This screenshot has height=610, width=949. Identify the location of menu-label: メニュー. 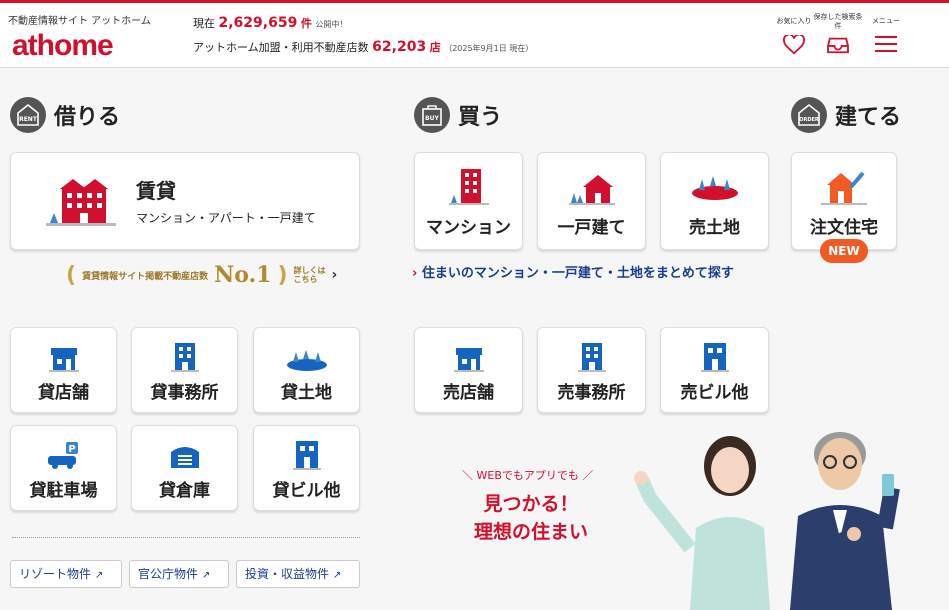
(886, 21).